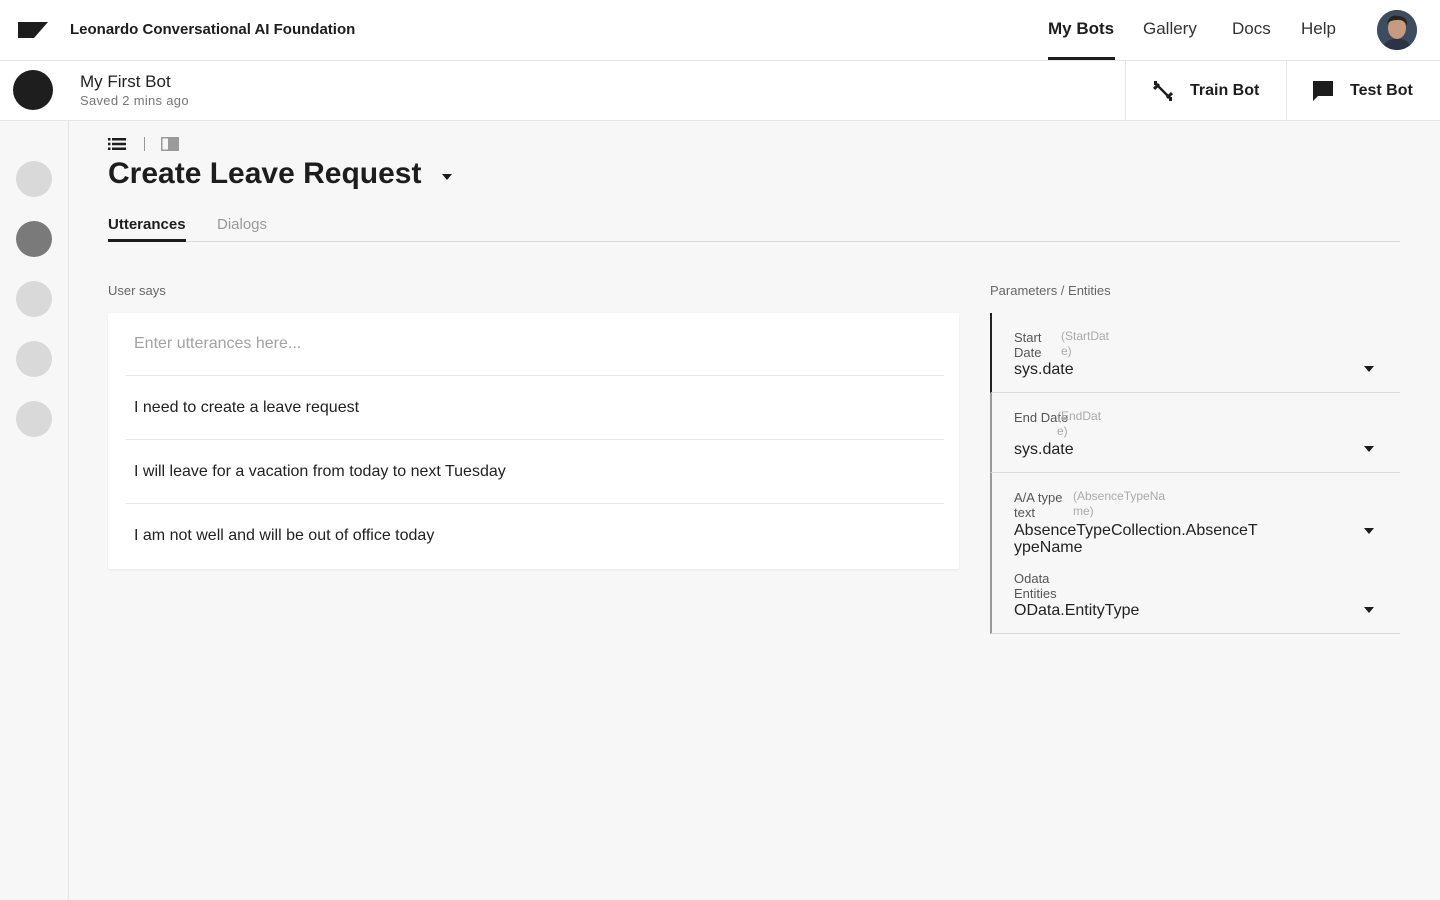 The height and width of the screenshot is (900, 1440). I want to click on parameter-entity-type: AbsenceTypeCollection.AbsenceTypeName, so click(1136, 539).